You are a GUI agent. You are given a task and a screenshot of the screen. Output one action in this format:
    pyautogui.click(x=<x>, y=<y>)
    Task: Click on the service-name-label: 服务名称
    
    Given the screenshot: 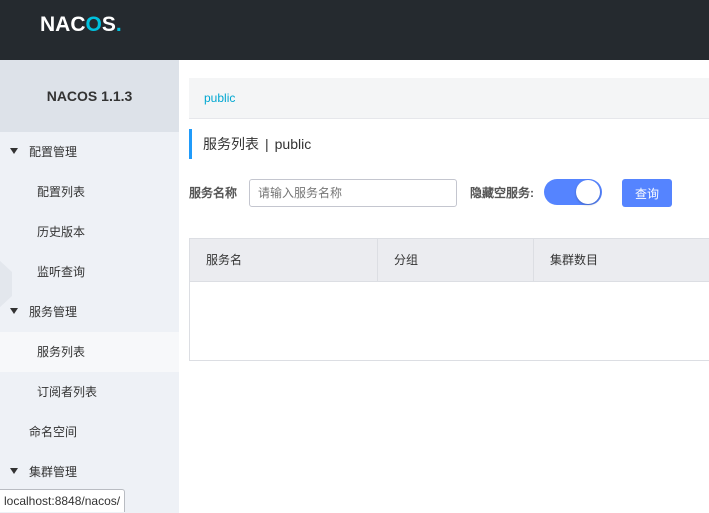 What is the action you would take?
    pyautogui.click(x=213, y=193)
    